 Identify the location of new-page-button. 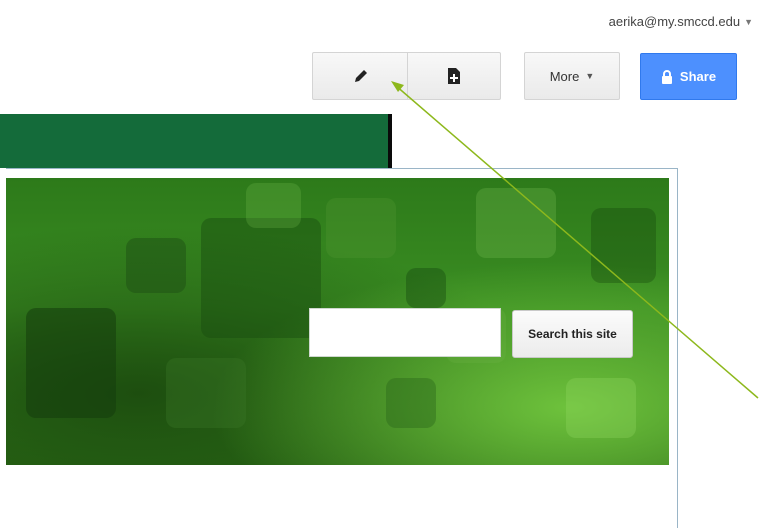
(454, 76).